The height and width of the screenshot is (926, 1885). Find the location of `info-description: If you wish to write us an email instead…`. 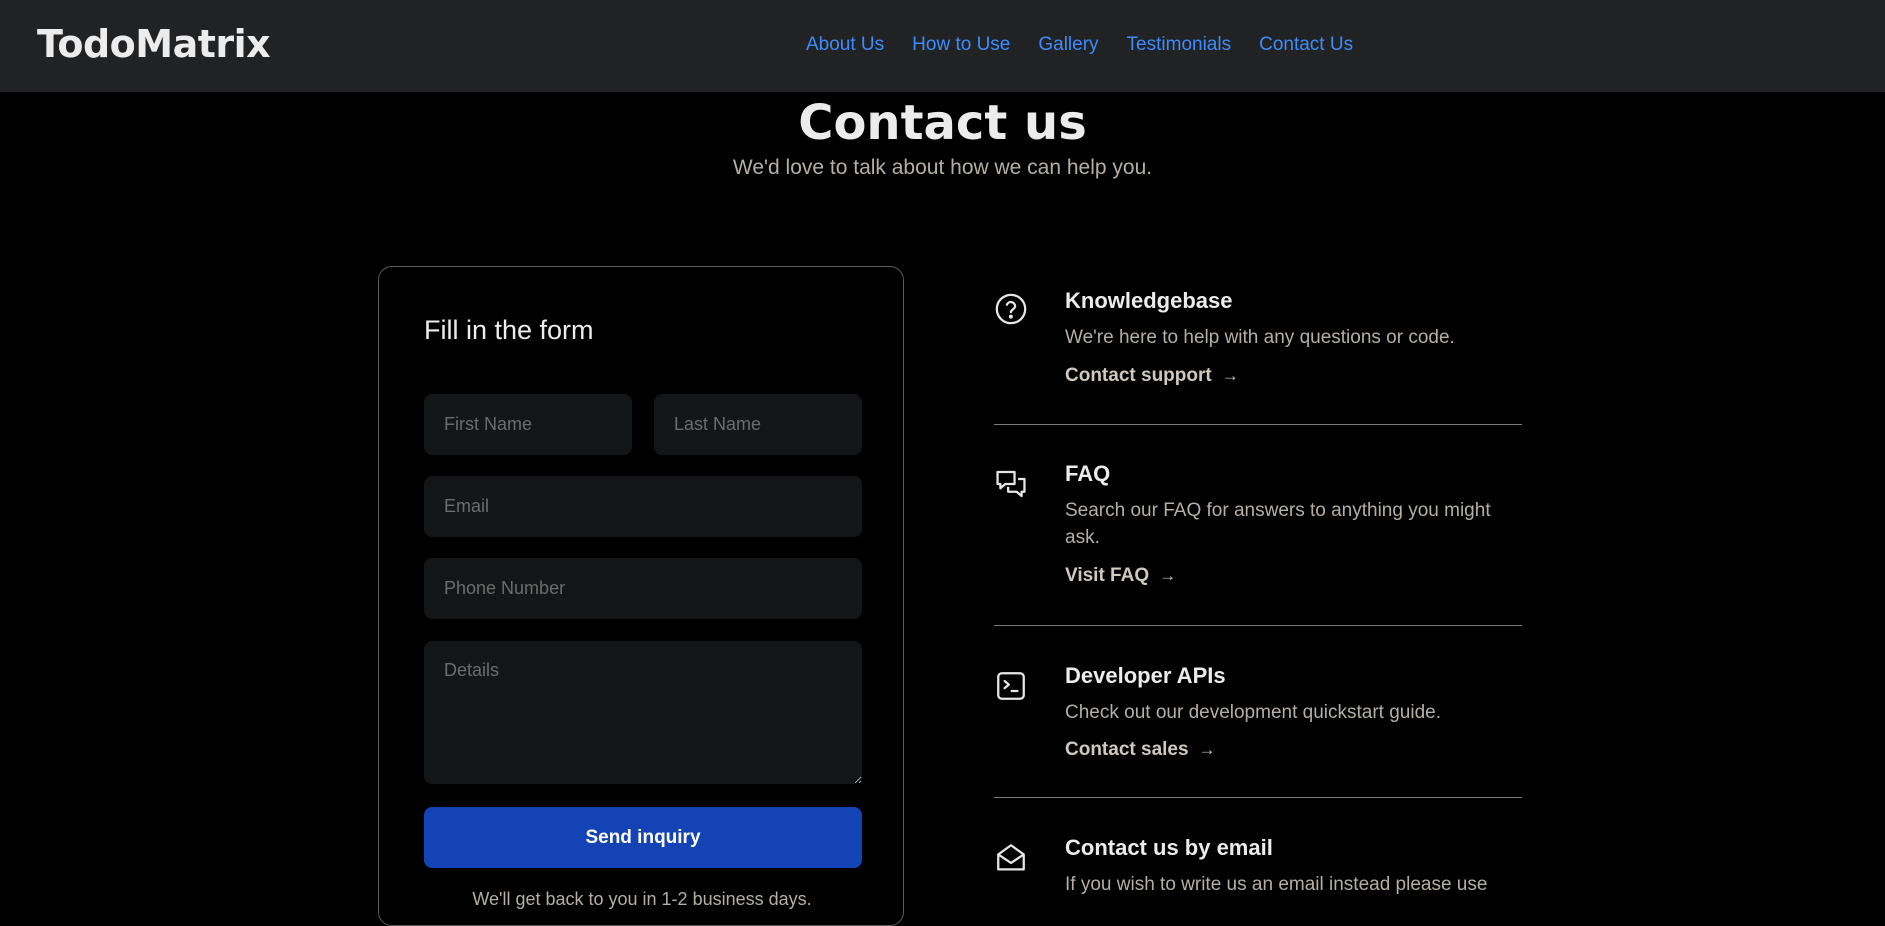

info-description: If you wish to write us an email instead… is located at coordinates (1276, 884).